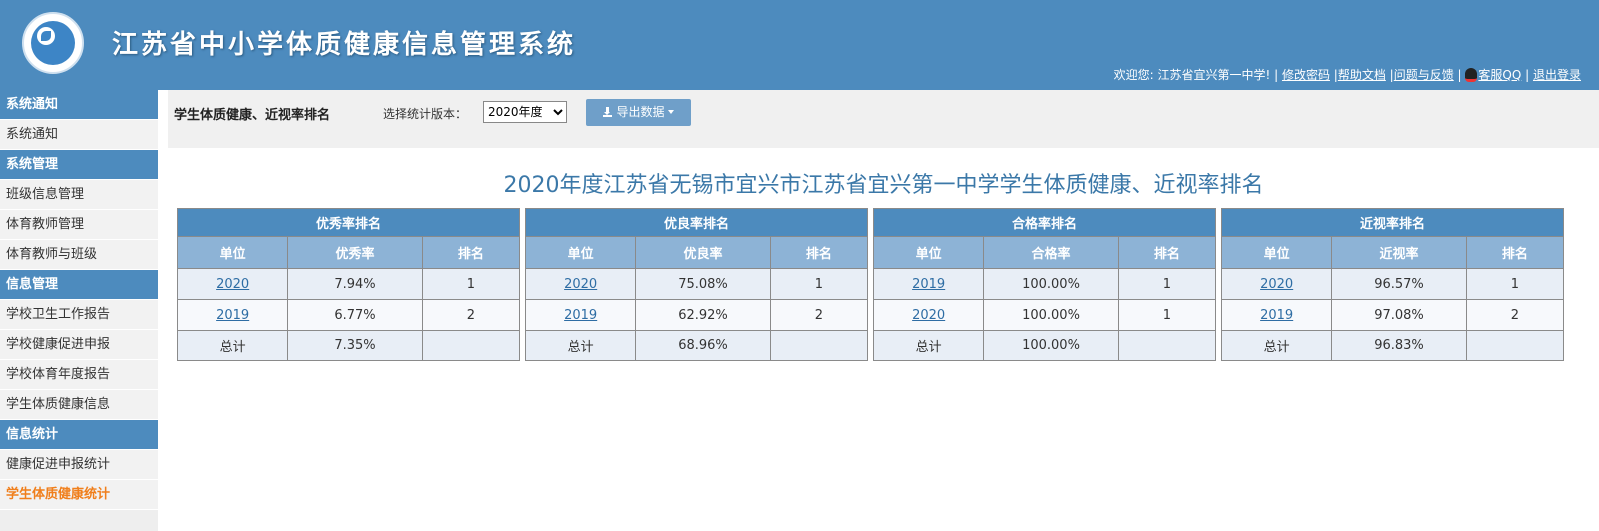 This screenshot has height=531, width=1599. What do you see at coordinates (1399, 315) in the screenshot?
I see `rate-cell: 97.08%` at bounding box center [1399, 315].